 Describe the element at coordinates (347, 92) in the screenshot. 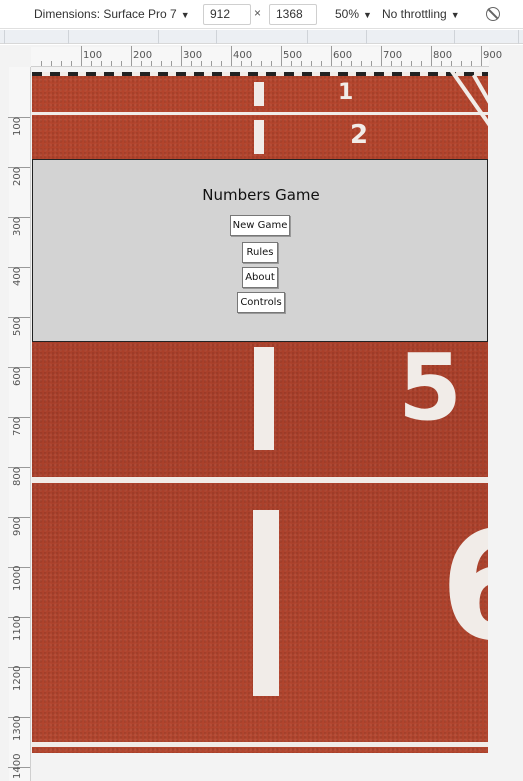

I see `lane-number: 1` at that location.